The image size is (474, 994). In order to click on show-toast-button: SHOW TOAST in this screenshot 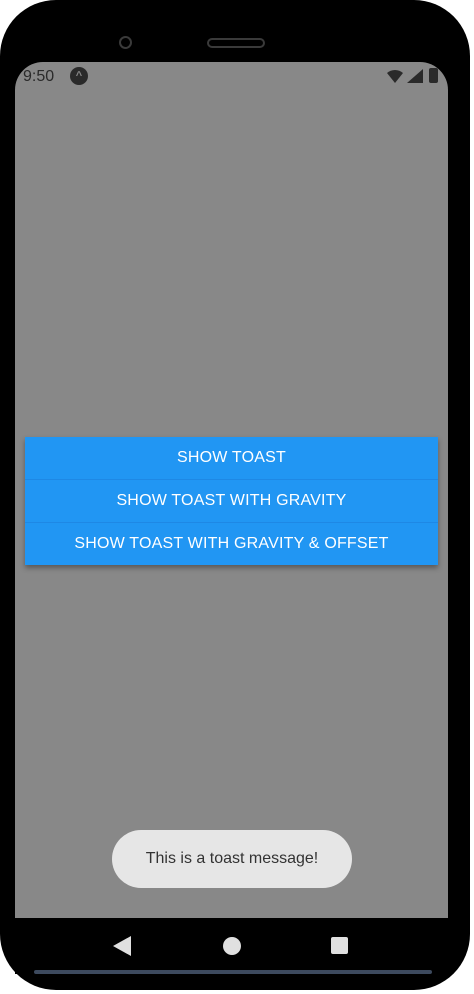, I will do `click(231, 458)`.